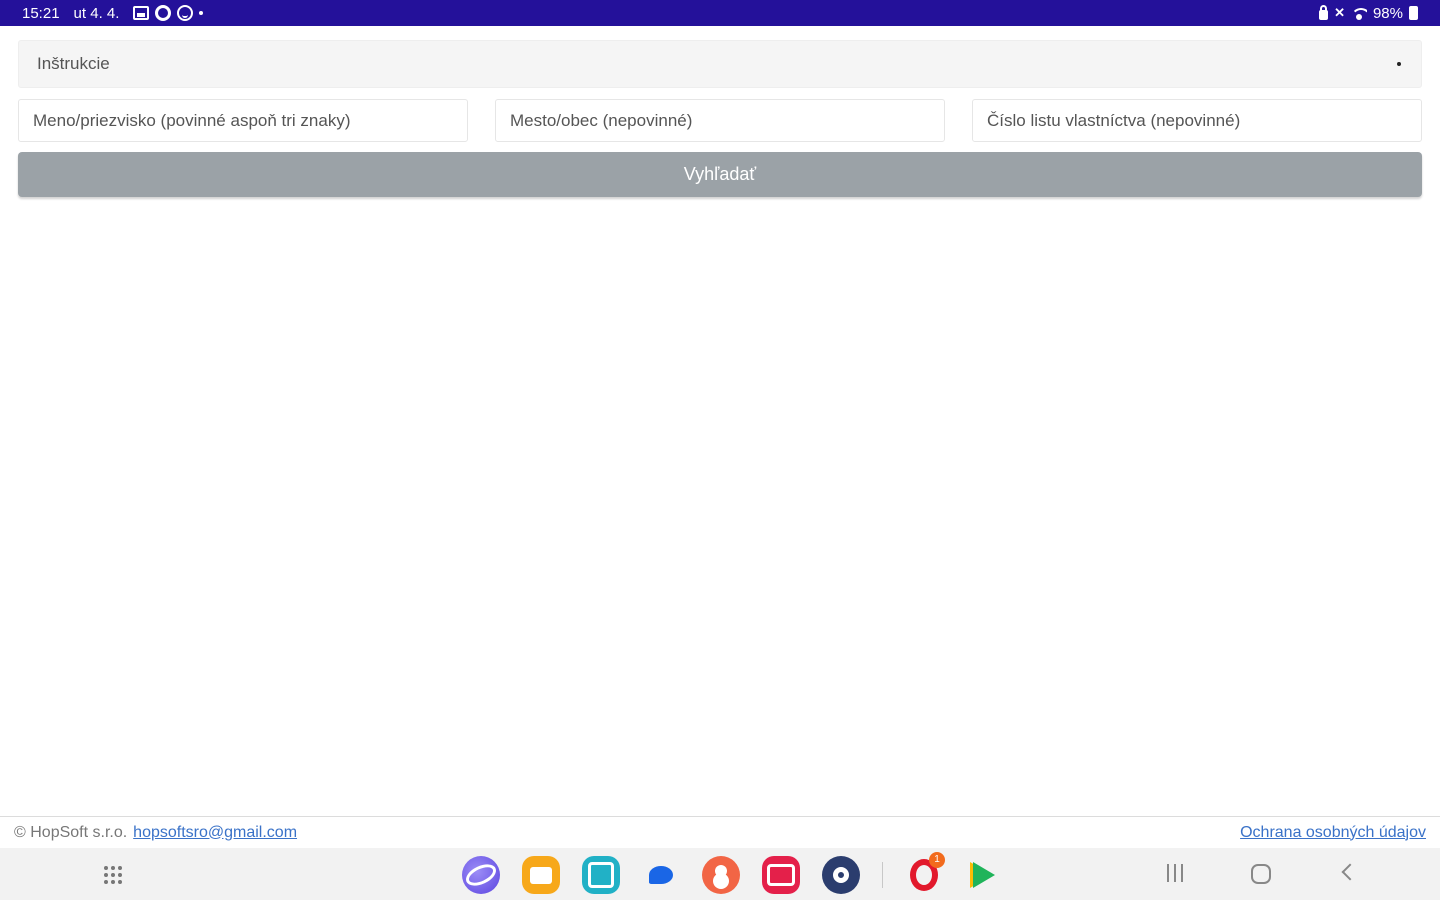  What do you see at coordinates (201, 13) in the screenshot?
I see `more-notifications-icon` at bounding box center [201, 13].